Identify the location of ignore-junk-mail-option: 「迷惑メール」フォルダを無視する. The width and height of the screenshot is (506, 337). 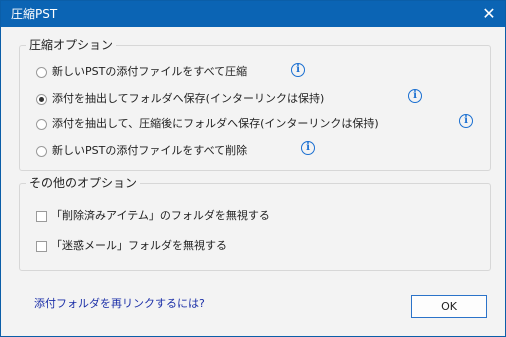
(146, 246).